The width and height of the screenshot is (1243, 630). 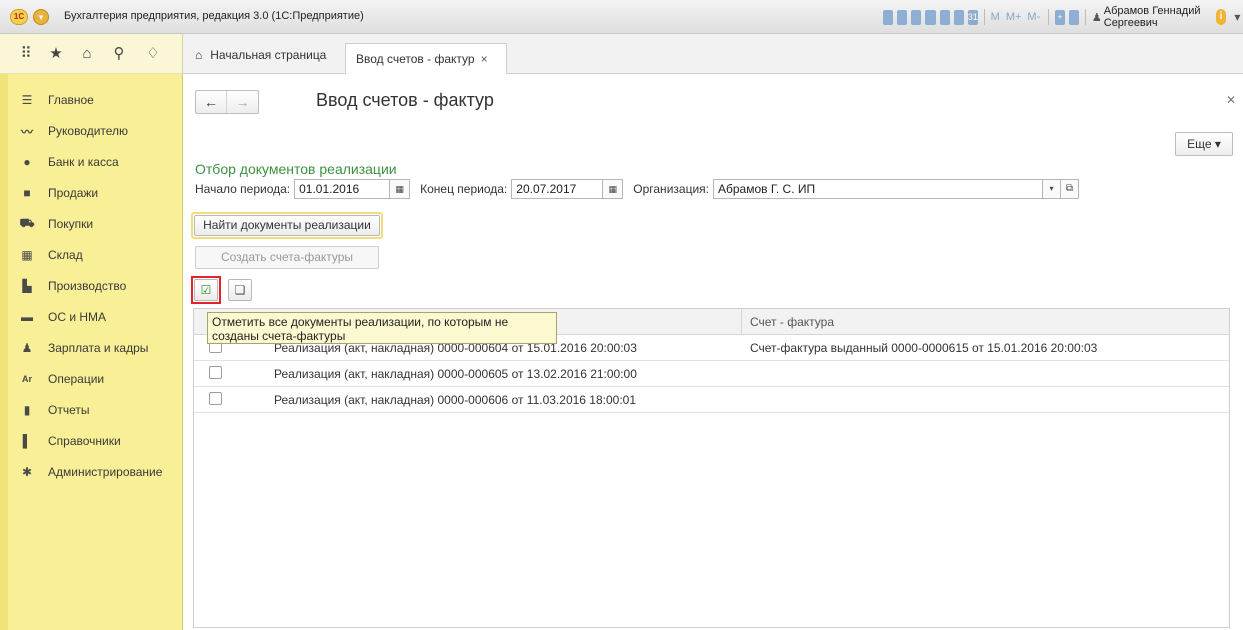 I want to click on tab-close-icon: ×, so click(x=484, y=59).